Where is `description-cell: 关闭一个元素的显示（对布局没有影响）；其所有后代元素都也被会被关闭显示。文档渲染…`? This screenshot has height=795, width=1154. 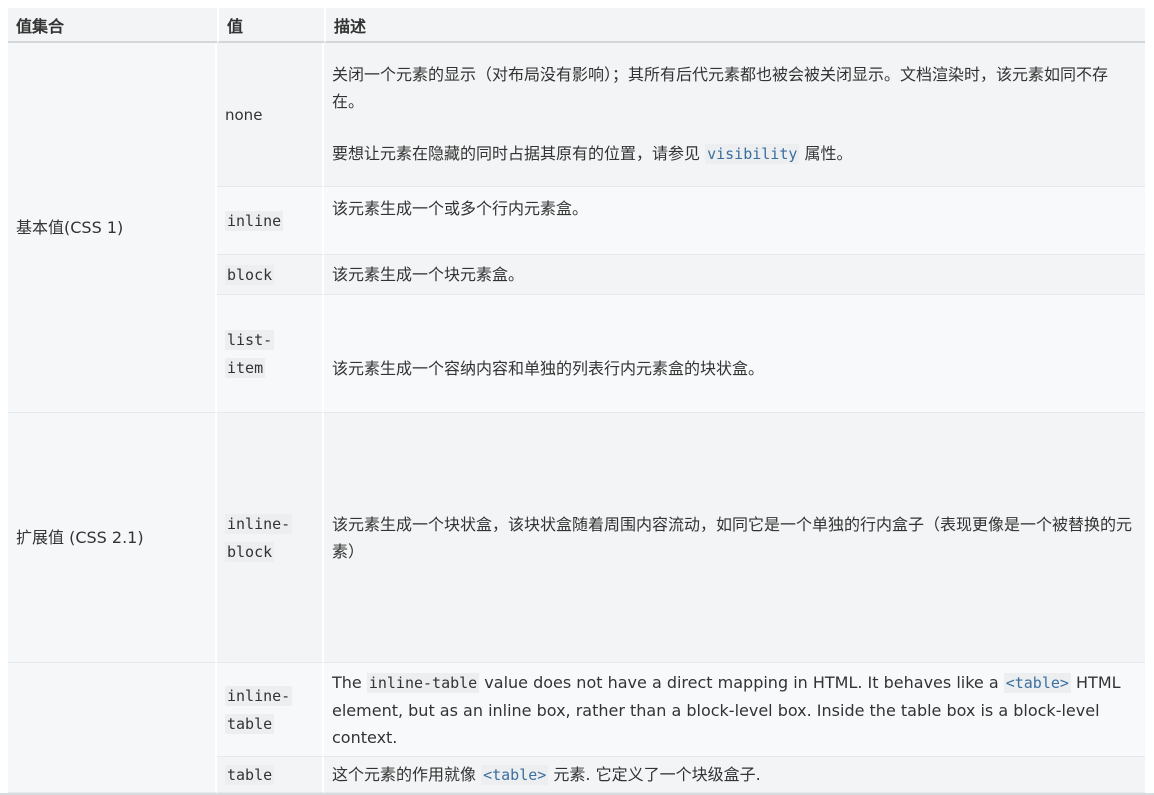
description-cell: 关闭一个元素的显示（对布局没有影响）；其所有后代元素都也被会被关闭显示。文档渲染… is located at coordinates (734, 115).